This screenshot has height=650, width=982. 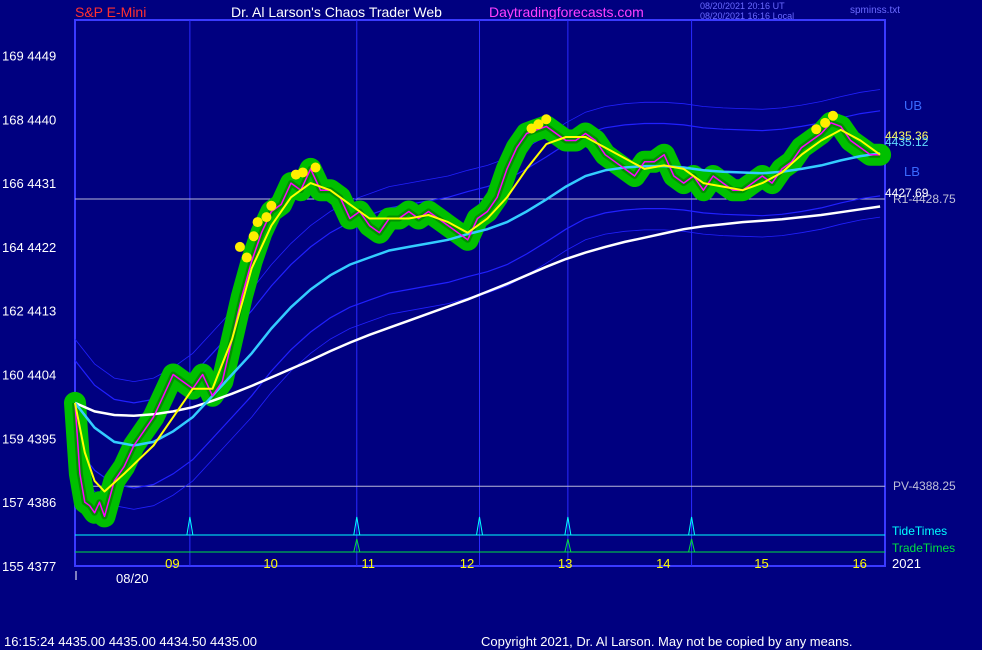 What do you see at coordinates (761, 563) in the screenshot?
I see `x-tick-label: 15` at bounding box center [761, 563].